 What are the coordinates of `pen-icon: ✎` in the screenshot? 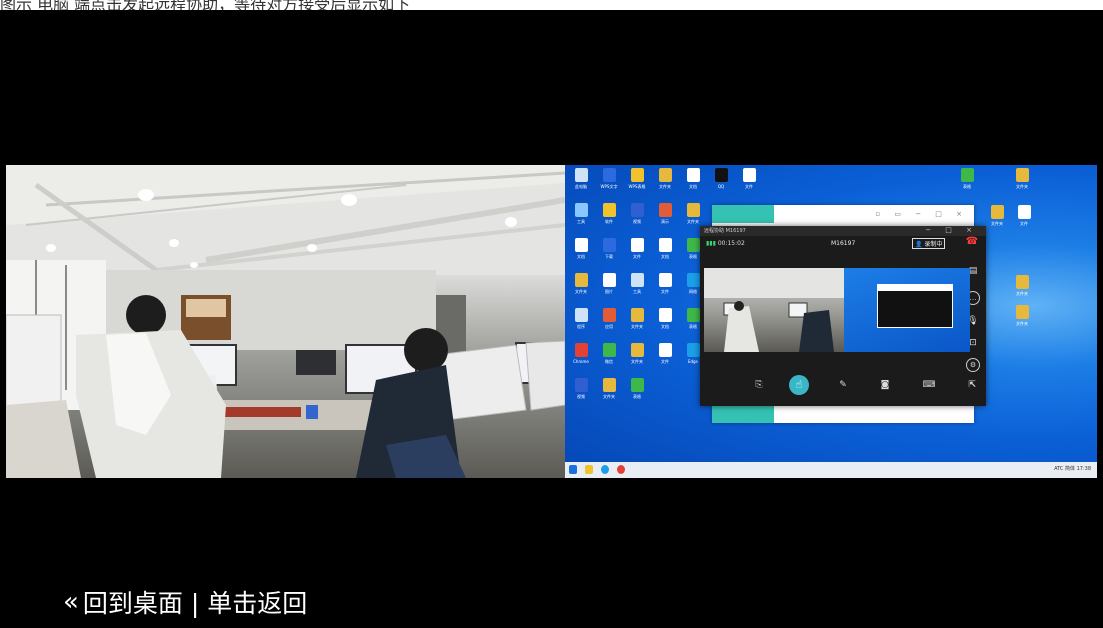 It's located at (843, 385).